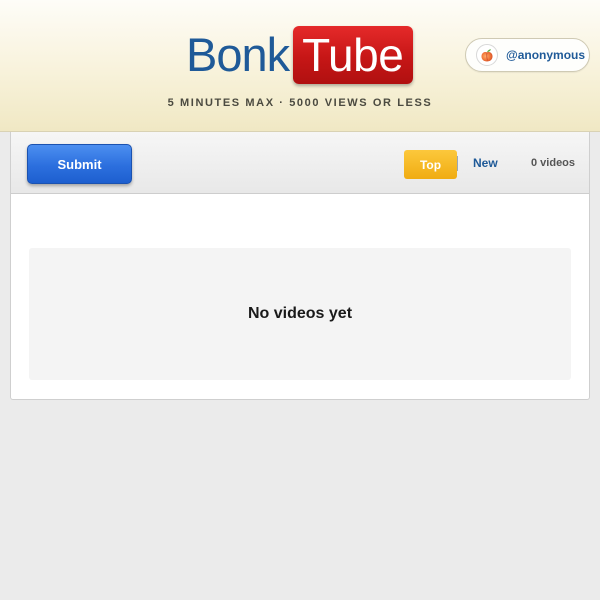 This screenshot has height=600, width=600. I want to click on user-menu-button: @anonymous, so click(527, 55).